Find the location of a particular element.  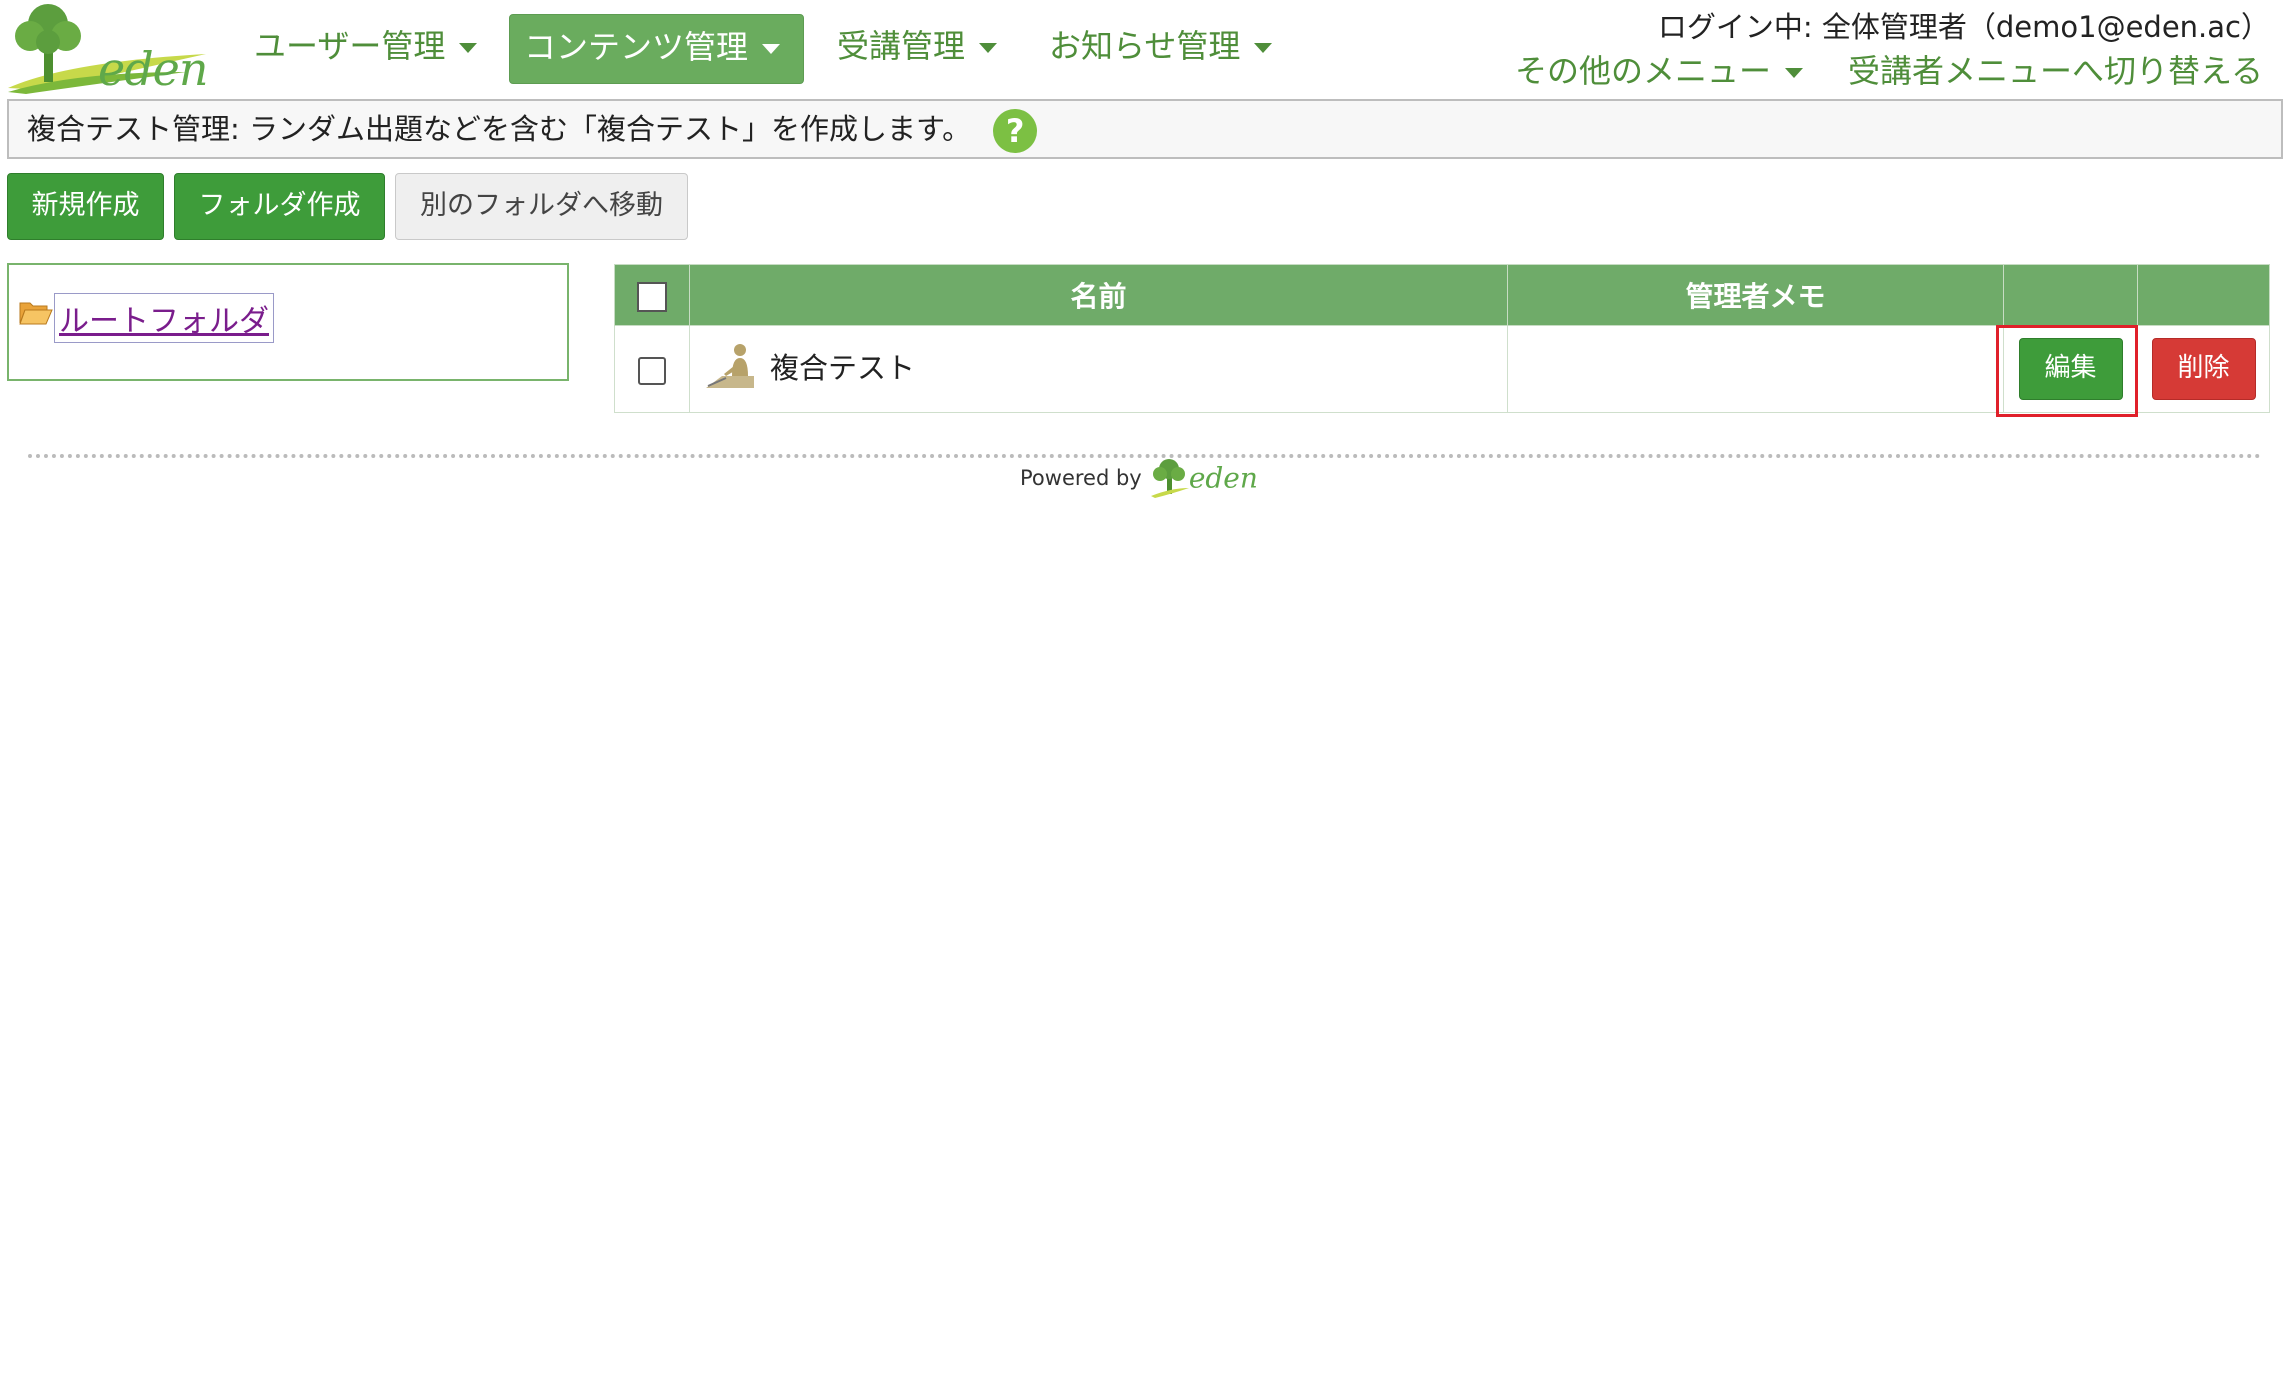

other-menu-dropdown: その他のメニュー is located at coordinates (1659, 69).